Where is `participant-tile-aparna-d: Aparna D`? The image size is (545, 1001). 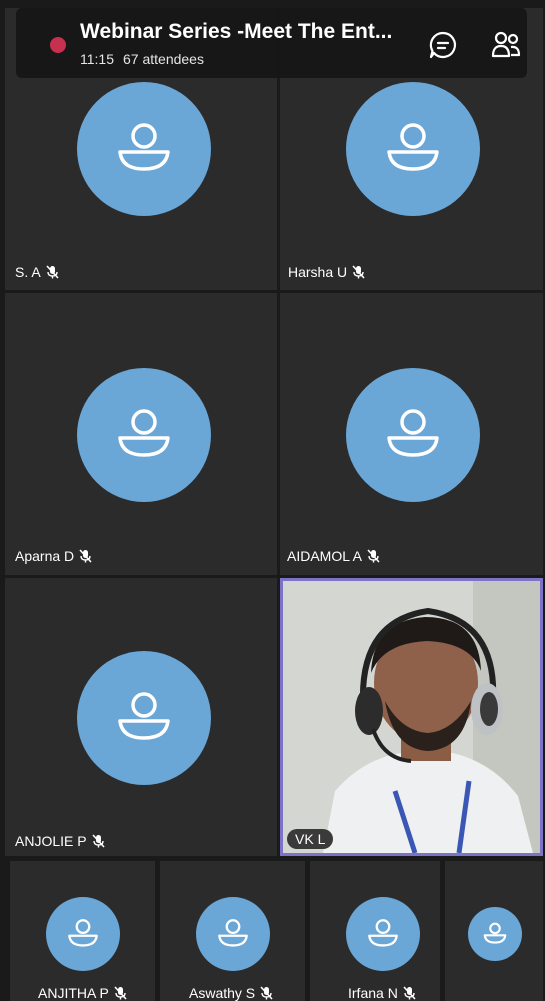 participant-tile-aparna-d: Aparna D is located at coordinates (141, 434).